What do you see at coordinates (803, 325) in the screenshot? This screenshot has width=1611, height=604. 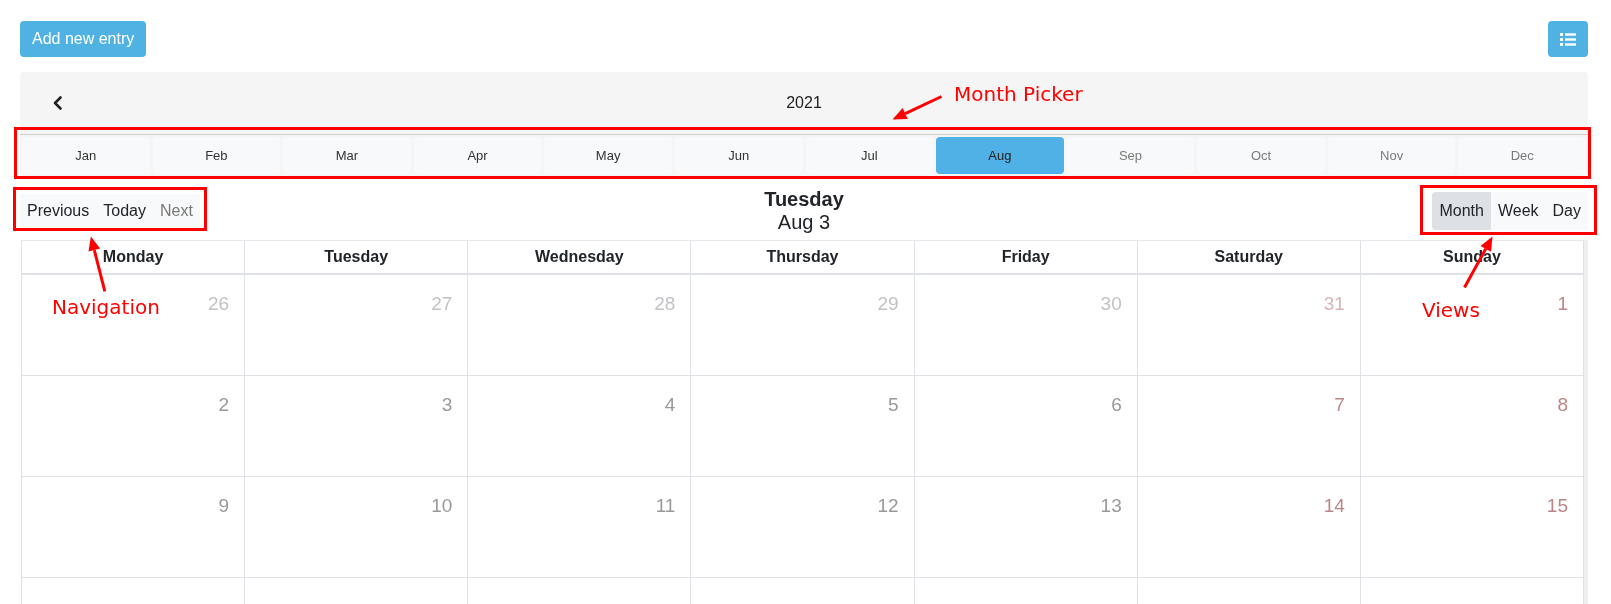 I see `day-cell: 29` at bounding box center [803, 325].